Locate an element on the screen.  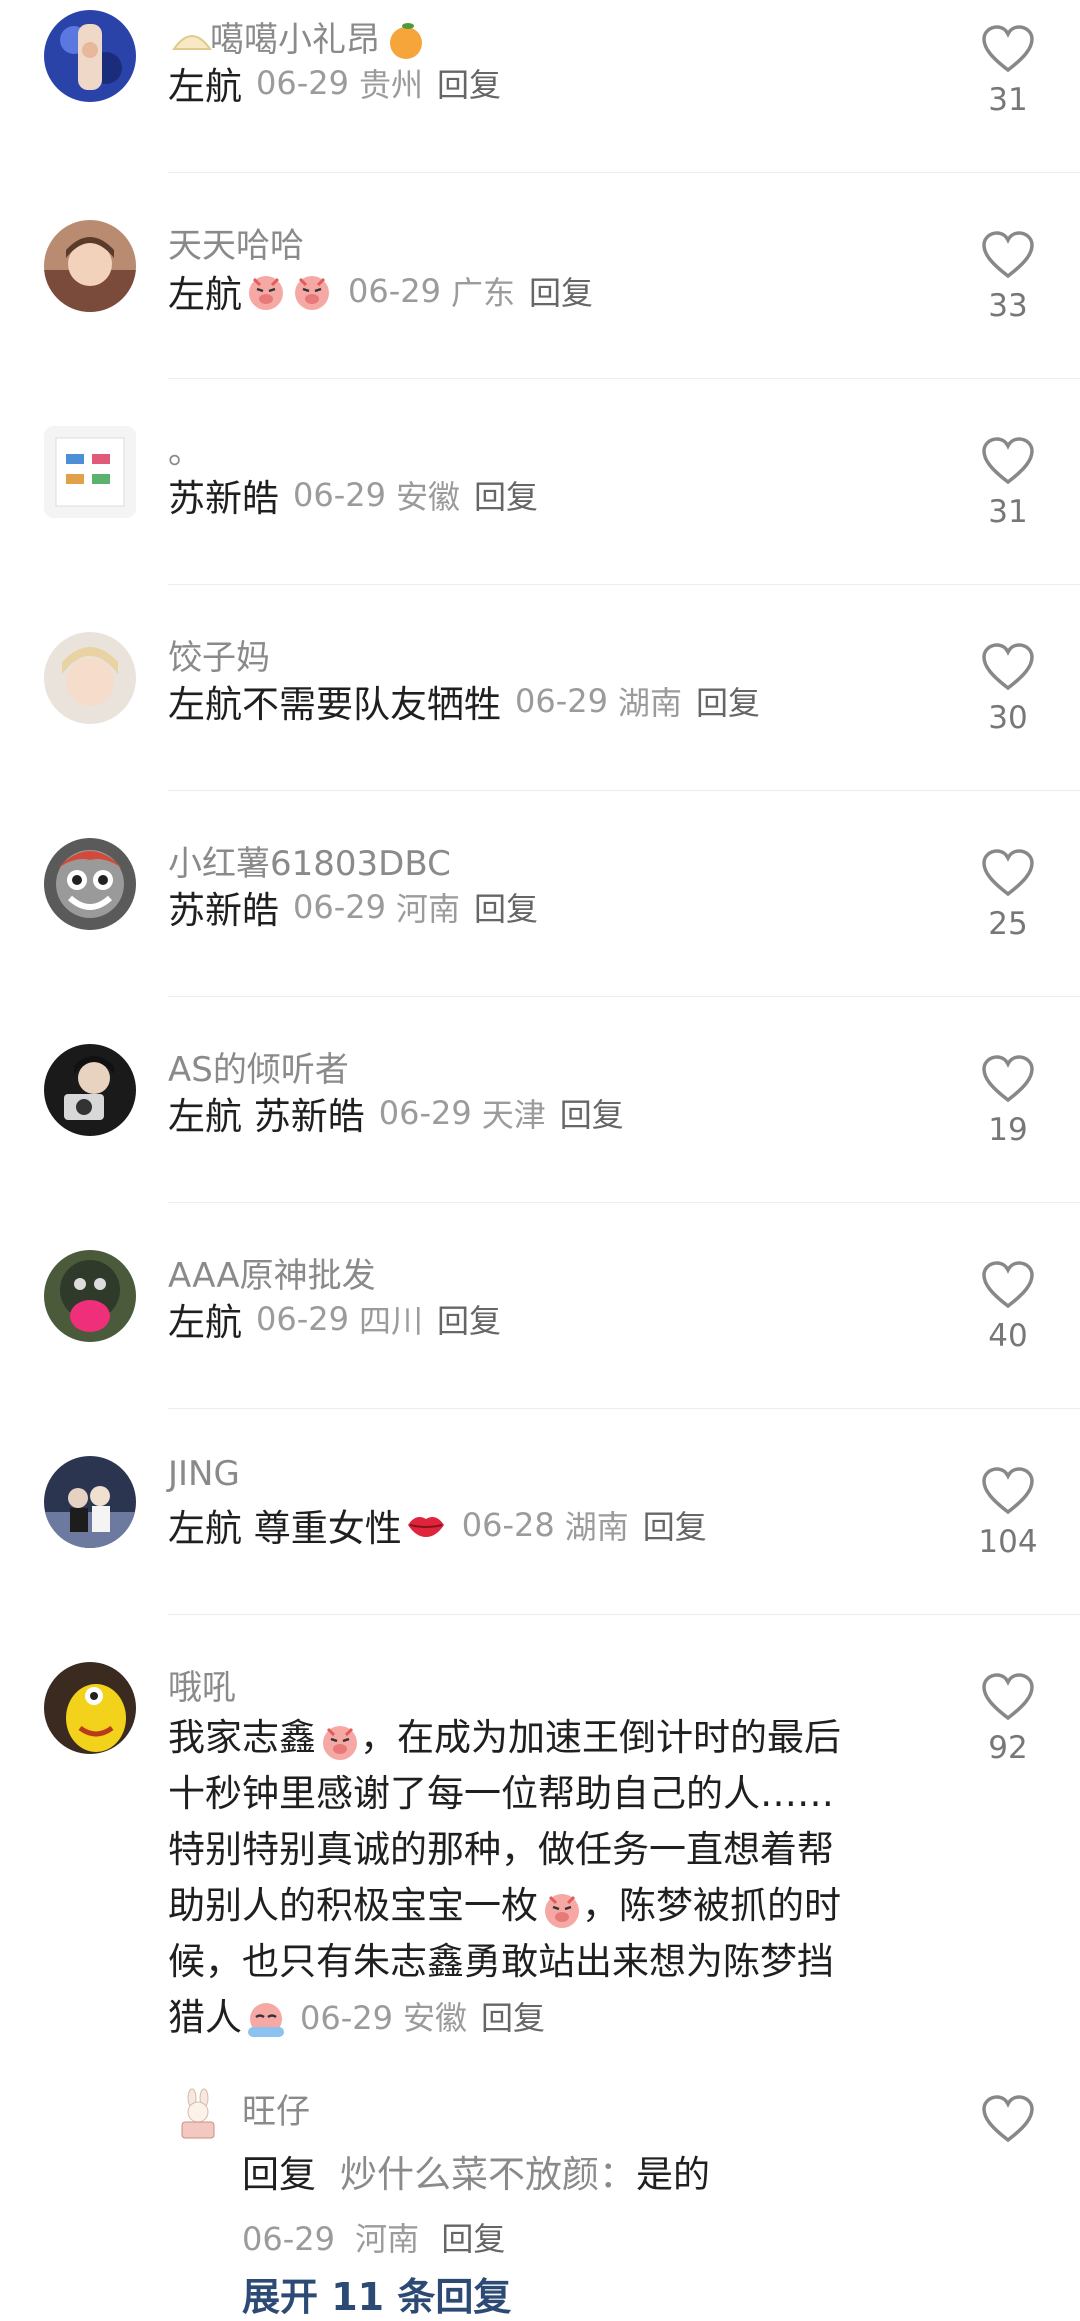
comment-text-line: 左航 苏新皓 06-29 天津 回复 is located at coordinates (396, 1113).